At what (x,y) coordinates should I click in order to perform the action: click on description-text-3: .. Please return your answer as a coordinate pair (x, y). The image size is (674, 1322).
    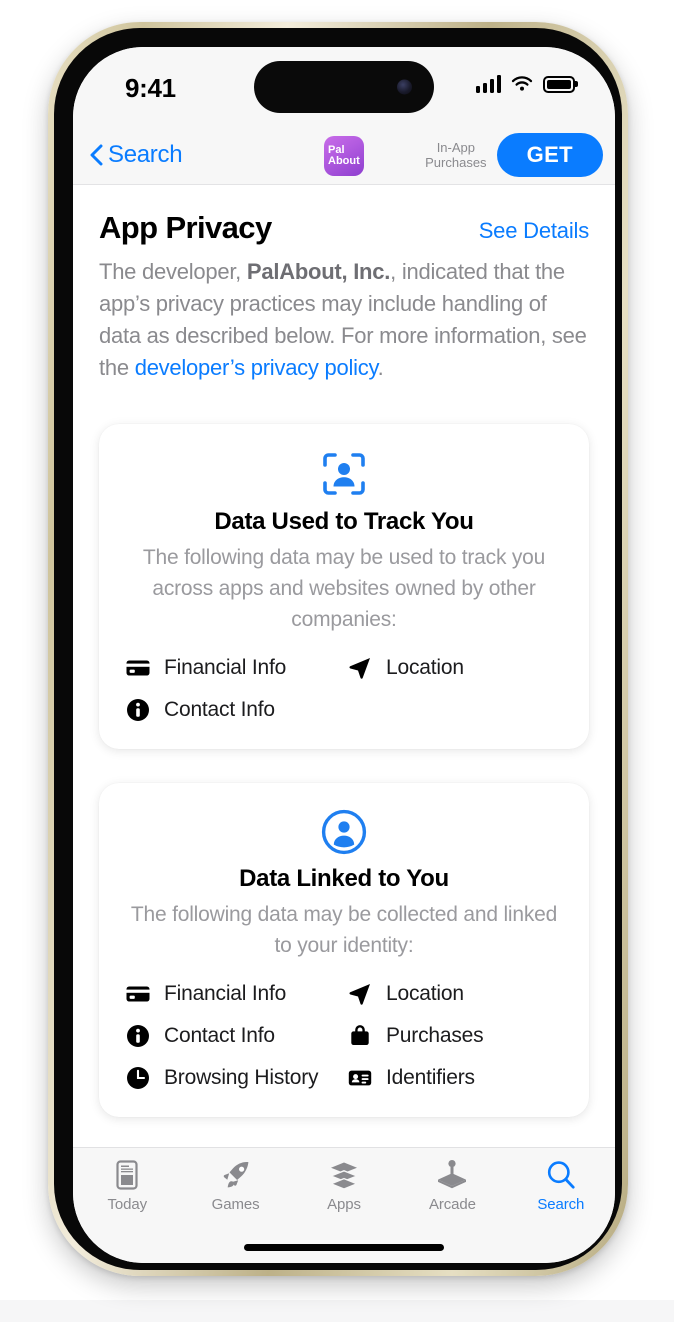
    Looking at the image, I should click on (380, 367).